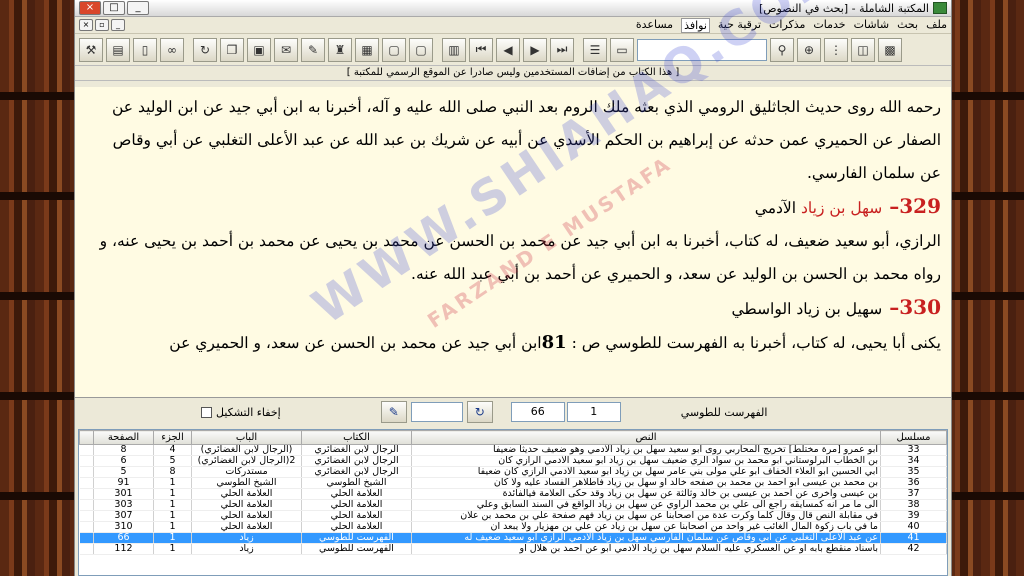 The height and width of the screenshot is (576, 1024). I want to click on tree-icon: ⋮, so click(836, 49).